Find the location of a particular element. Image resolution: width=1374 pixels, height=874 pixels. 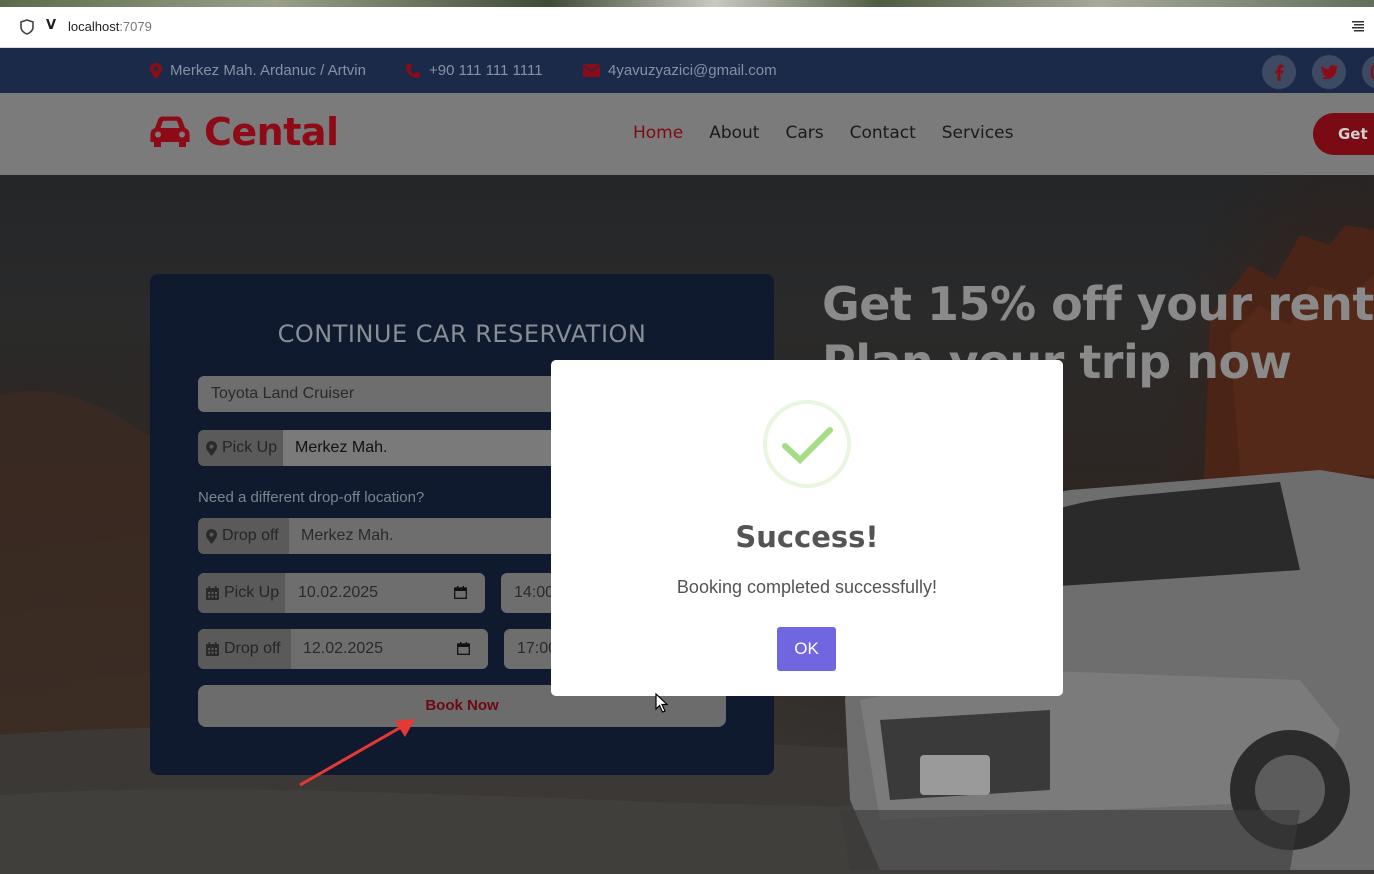

address-info: Merkez Mah. Ardanuc / Artvin is located at coordinates (258, 70).